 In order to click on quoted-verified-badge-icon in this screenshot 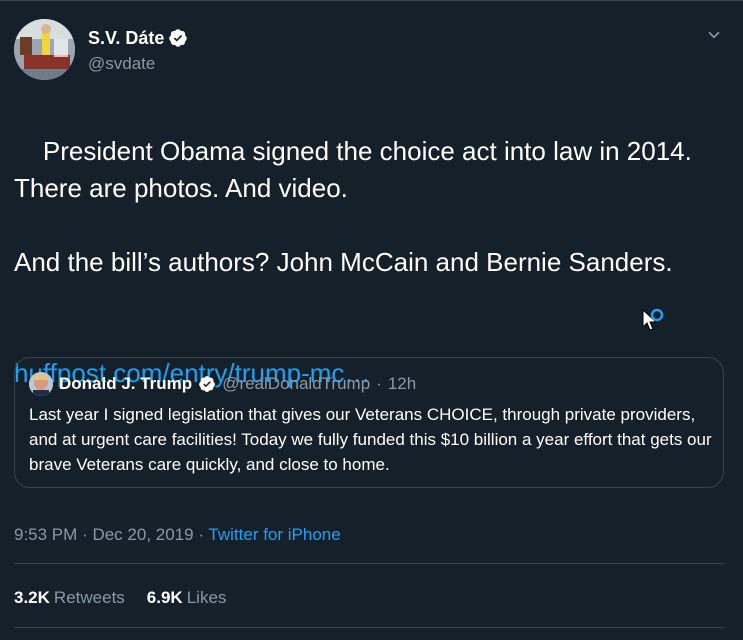, I will do `click(207, 384)`.